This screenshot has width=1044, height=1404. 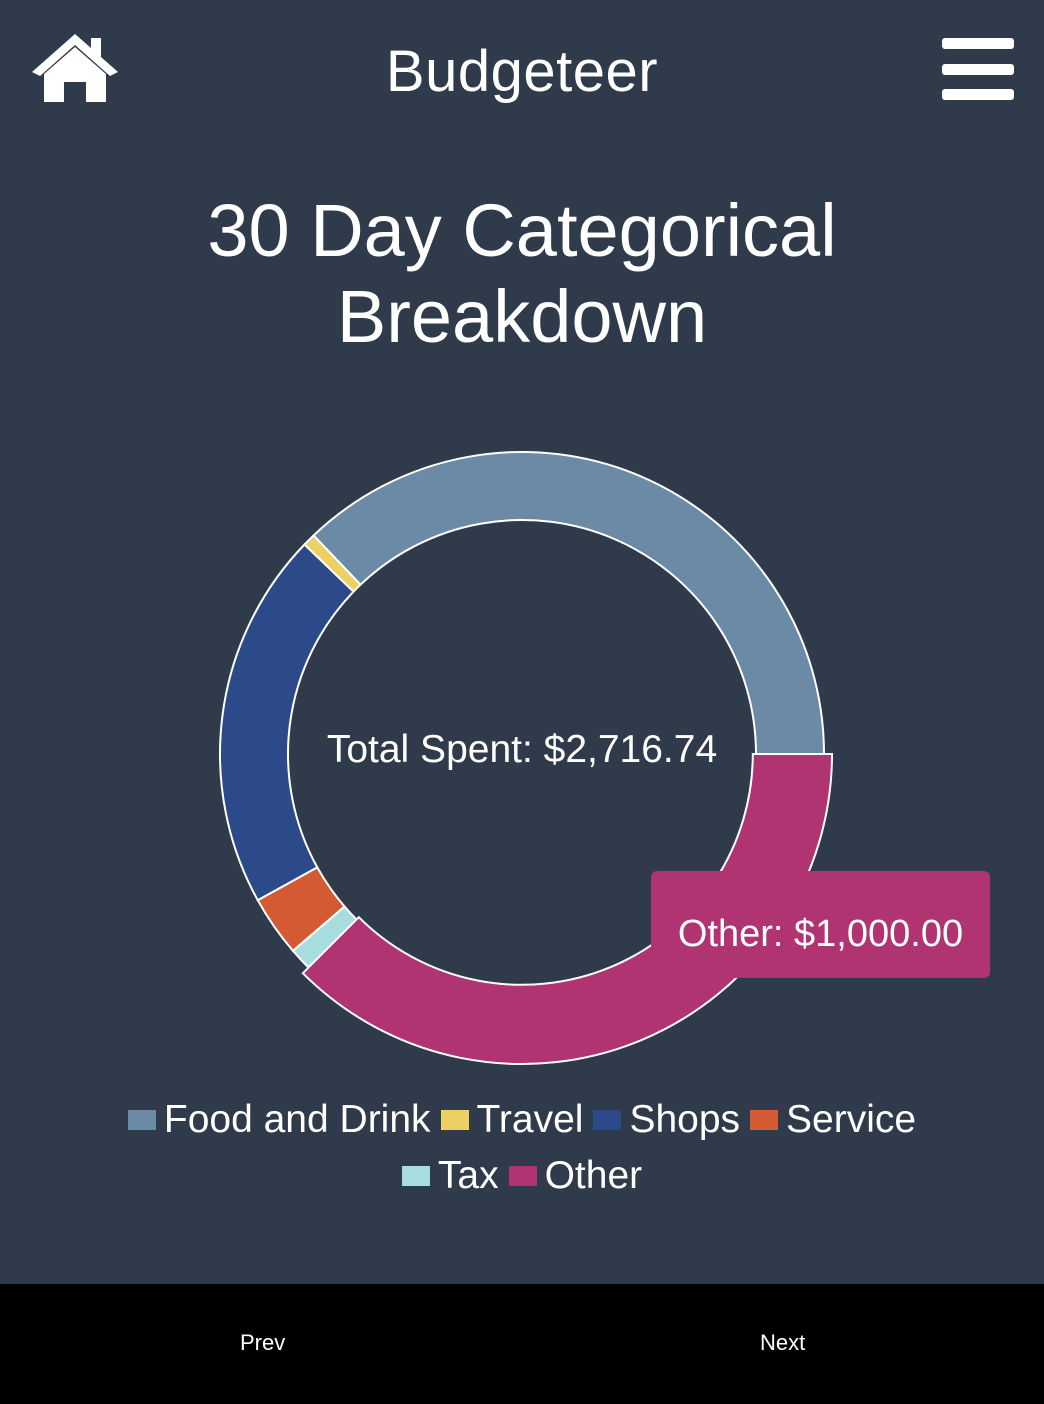 What do you see at coordinates (593, 1175) in the screenshot?
I see `legend-label: Other` at bounding box center [593, 1175].